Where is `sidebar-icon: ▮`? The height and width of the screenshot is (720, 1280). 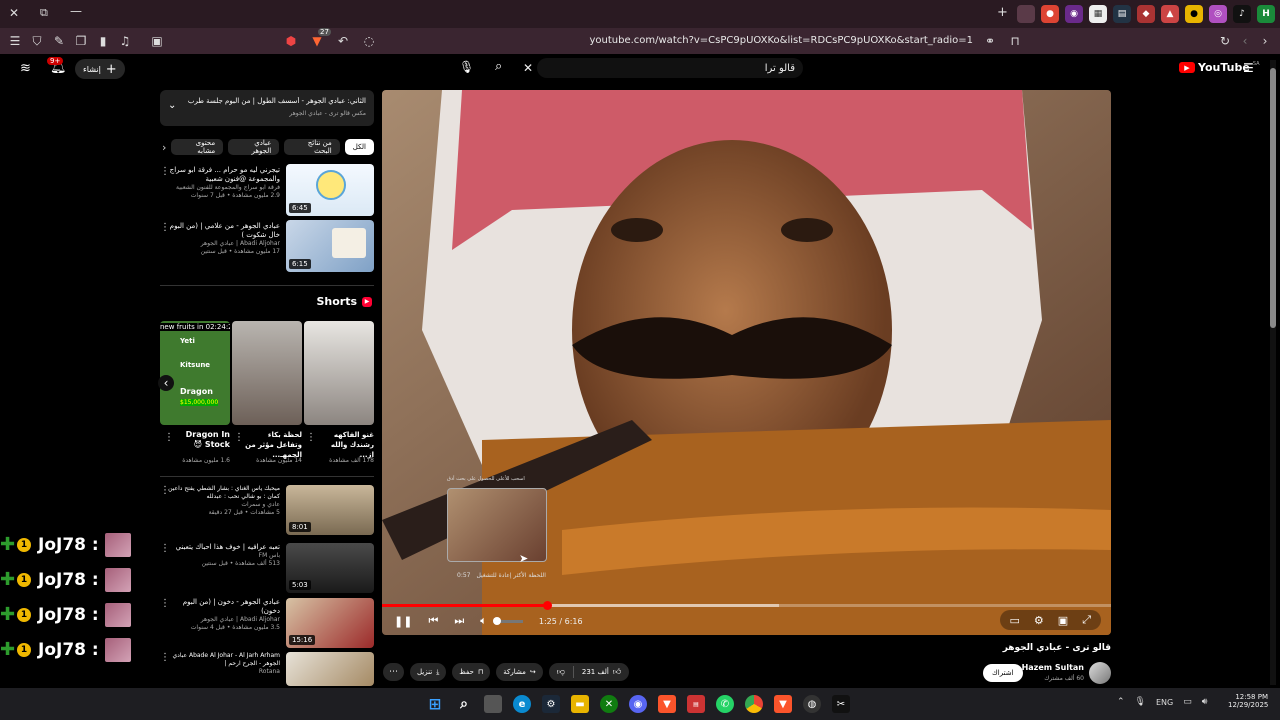
sidebar-icon: ▮ is located at coordinates (103, 41).